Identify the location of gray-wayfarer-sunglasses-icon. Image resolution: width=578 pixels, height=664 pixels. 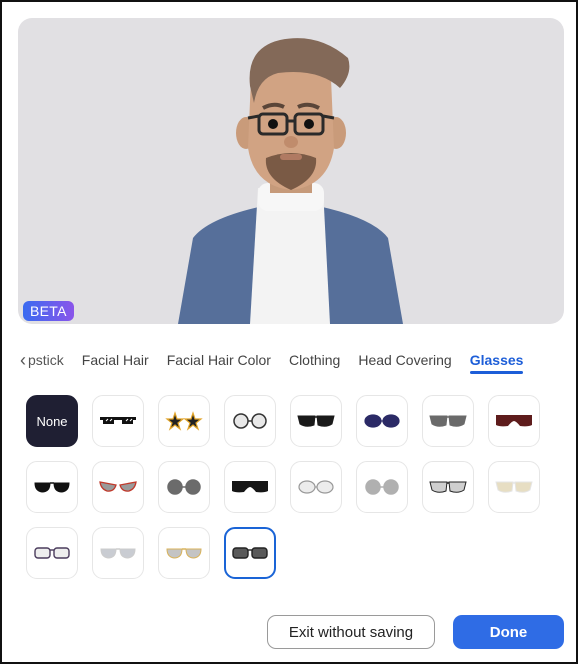
(448, 421).